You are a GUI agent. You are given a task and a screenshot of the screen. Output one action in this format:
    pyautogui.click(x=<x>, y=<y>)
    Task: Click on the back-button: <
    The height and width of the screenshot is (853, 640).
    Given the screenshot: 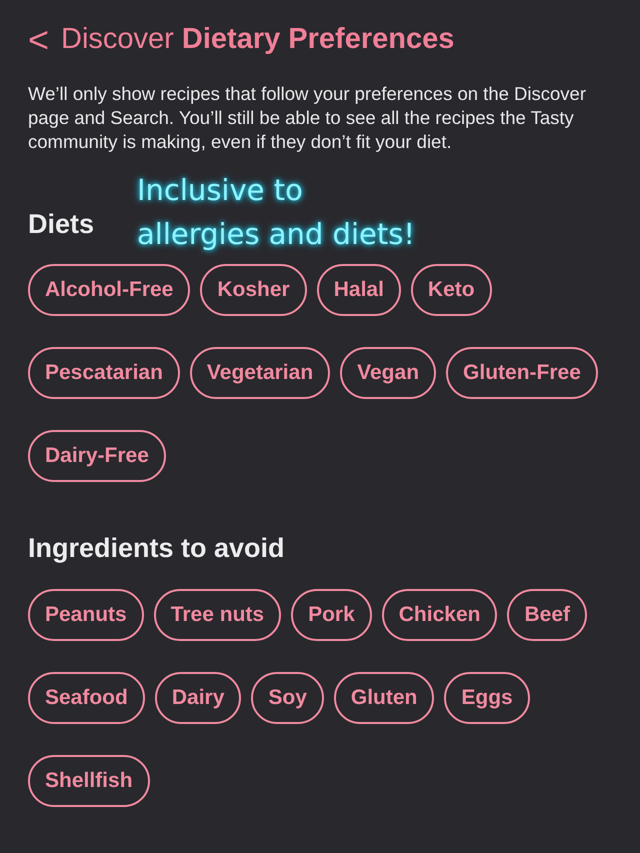 What is the action you would take?
    pyautogui.click(x=39, y=40)
    